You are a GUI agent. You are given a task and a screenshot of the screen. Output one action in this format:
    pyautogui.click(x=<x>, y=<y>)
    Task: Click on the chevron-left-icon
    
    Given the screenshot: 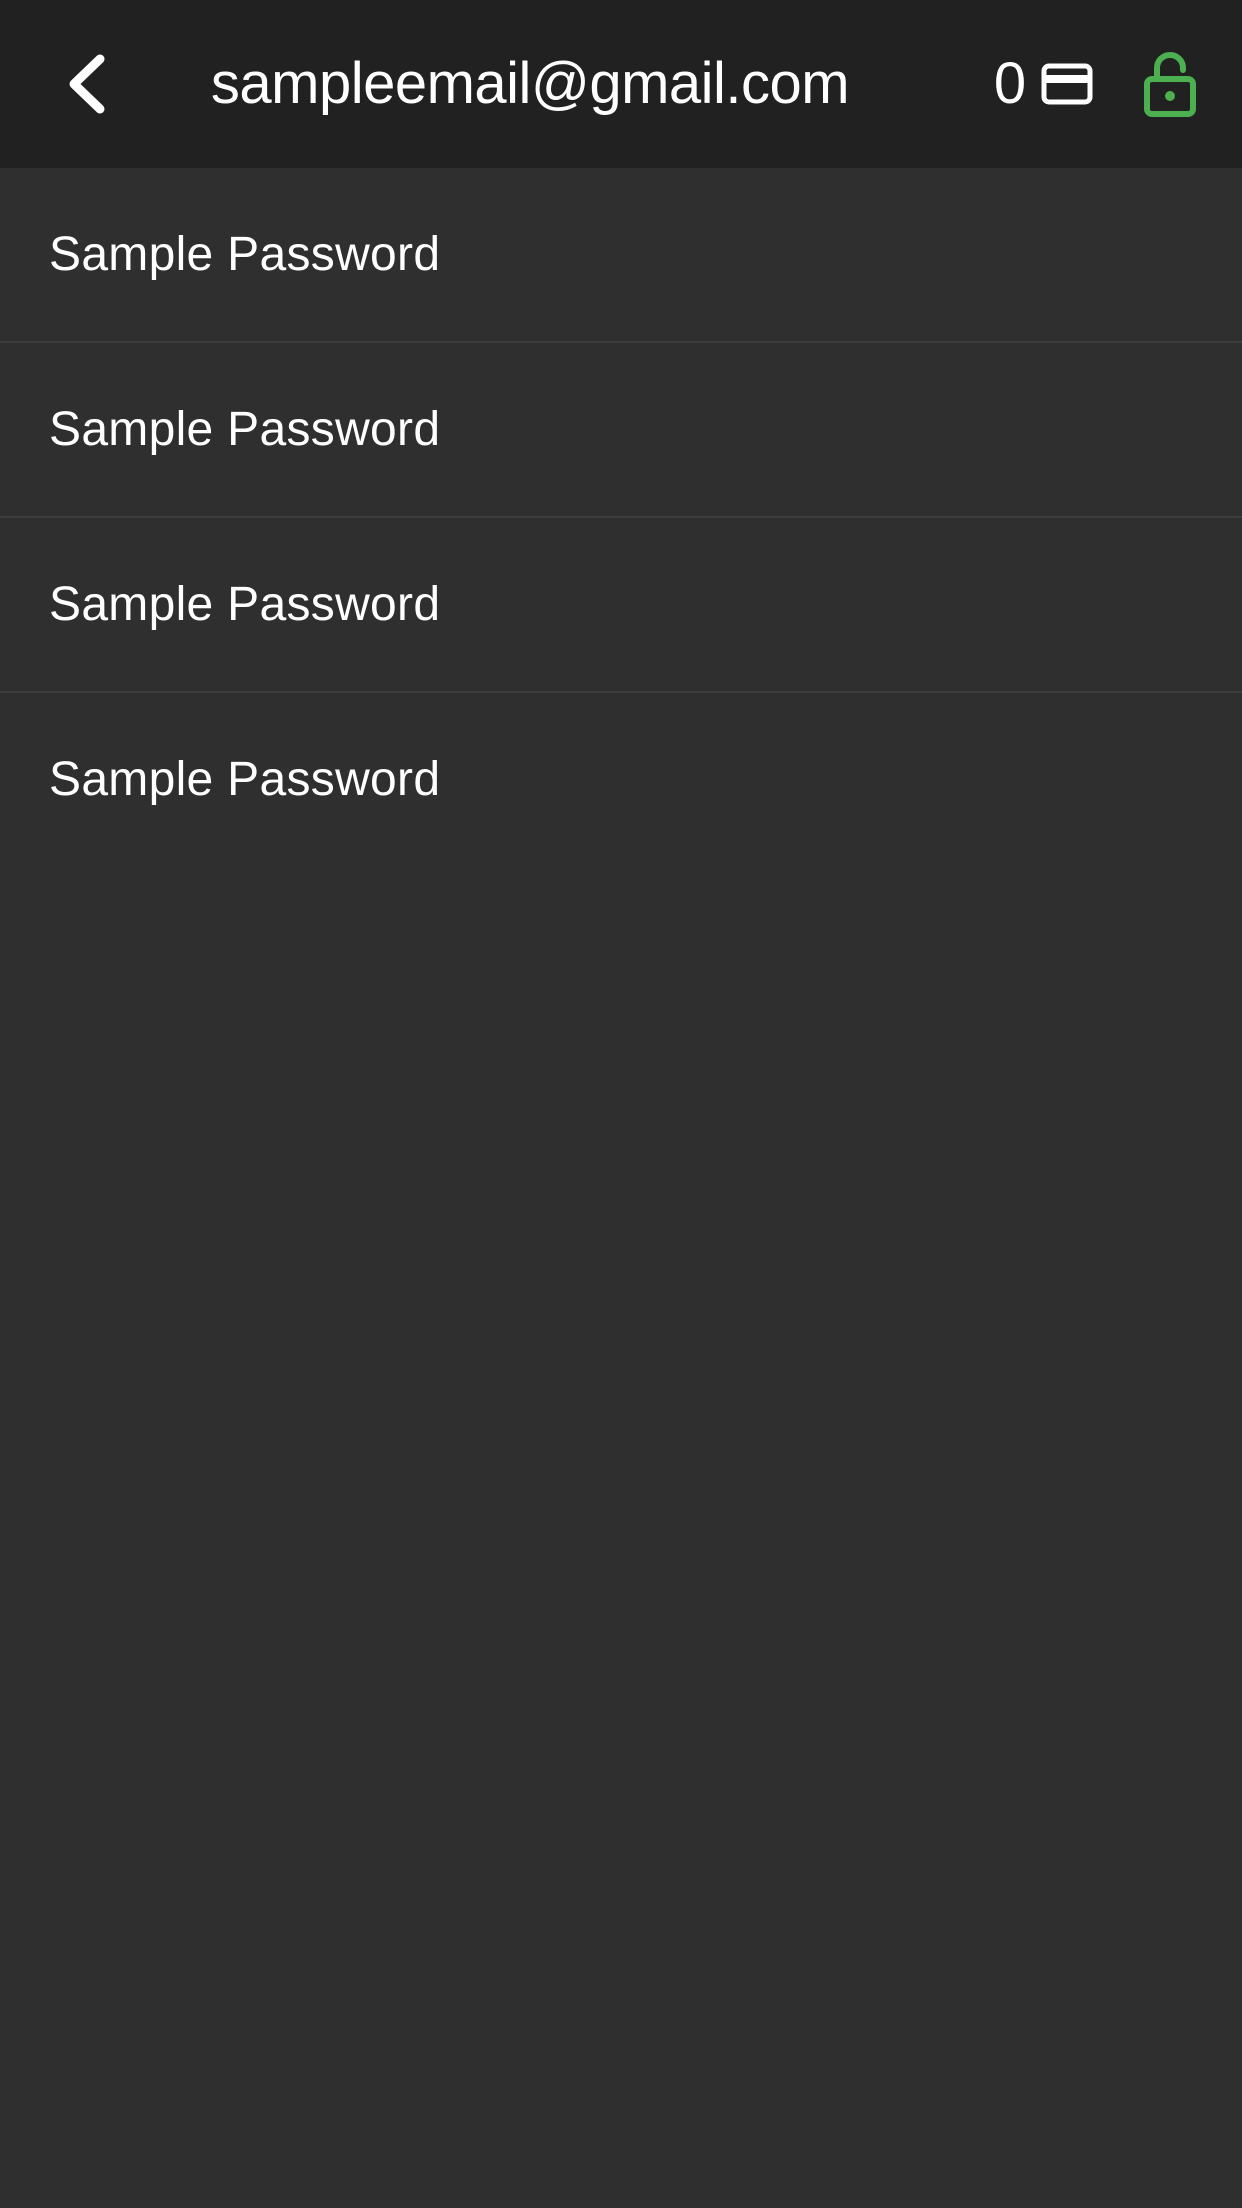 What is the action you would take?
    pyautogui.click(x=87, y=84)
    